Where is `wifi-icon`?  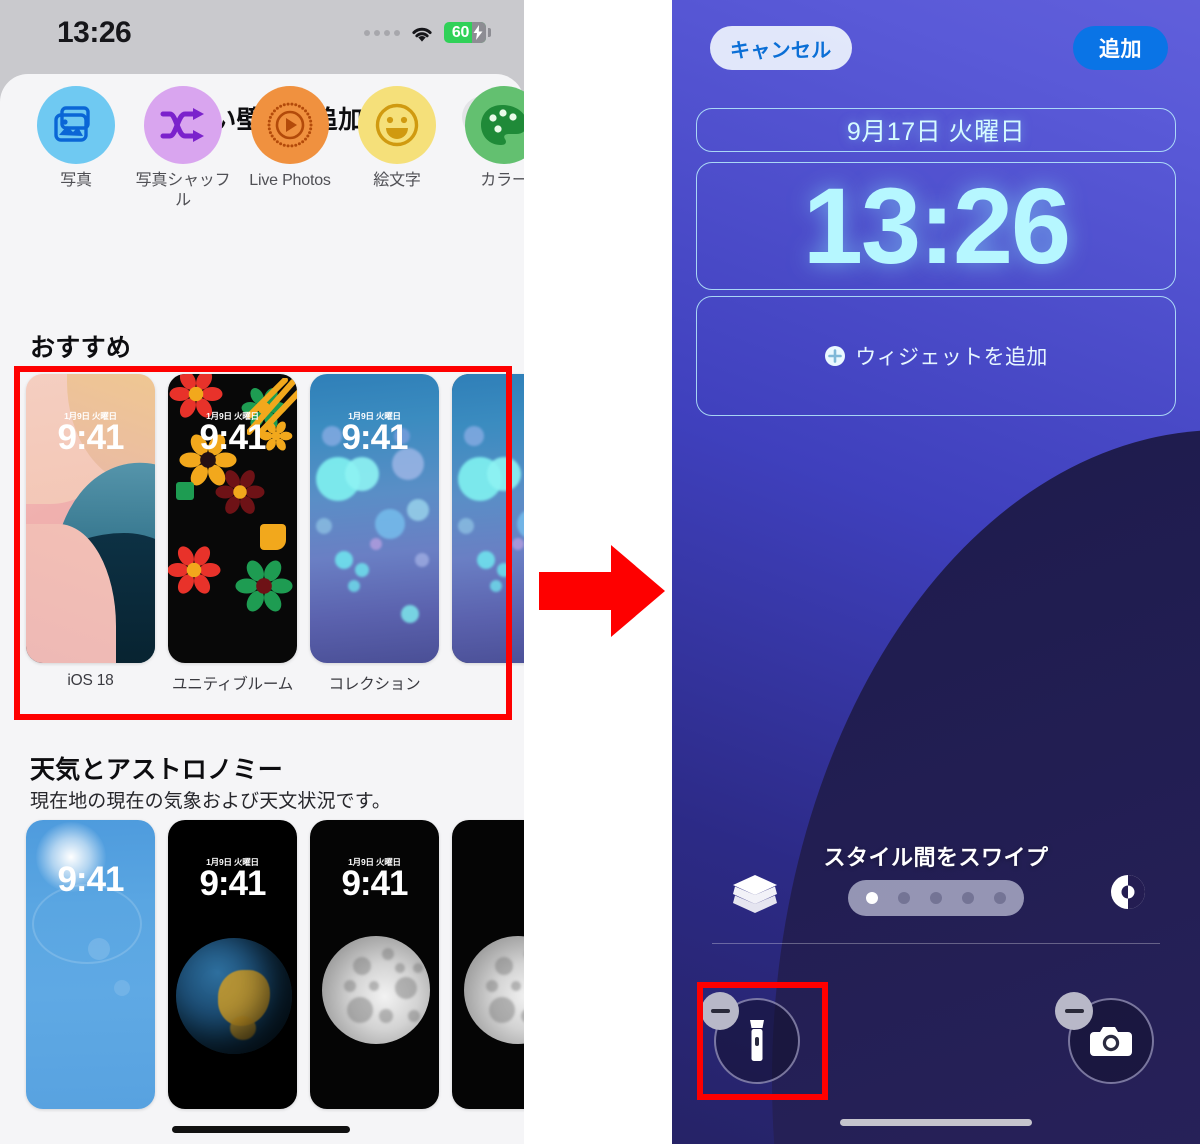 wifi-icon is located at coordinates (422, 34).